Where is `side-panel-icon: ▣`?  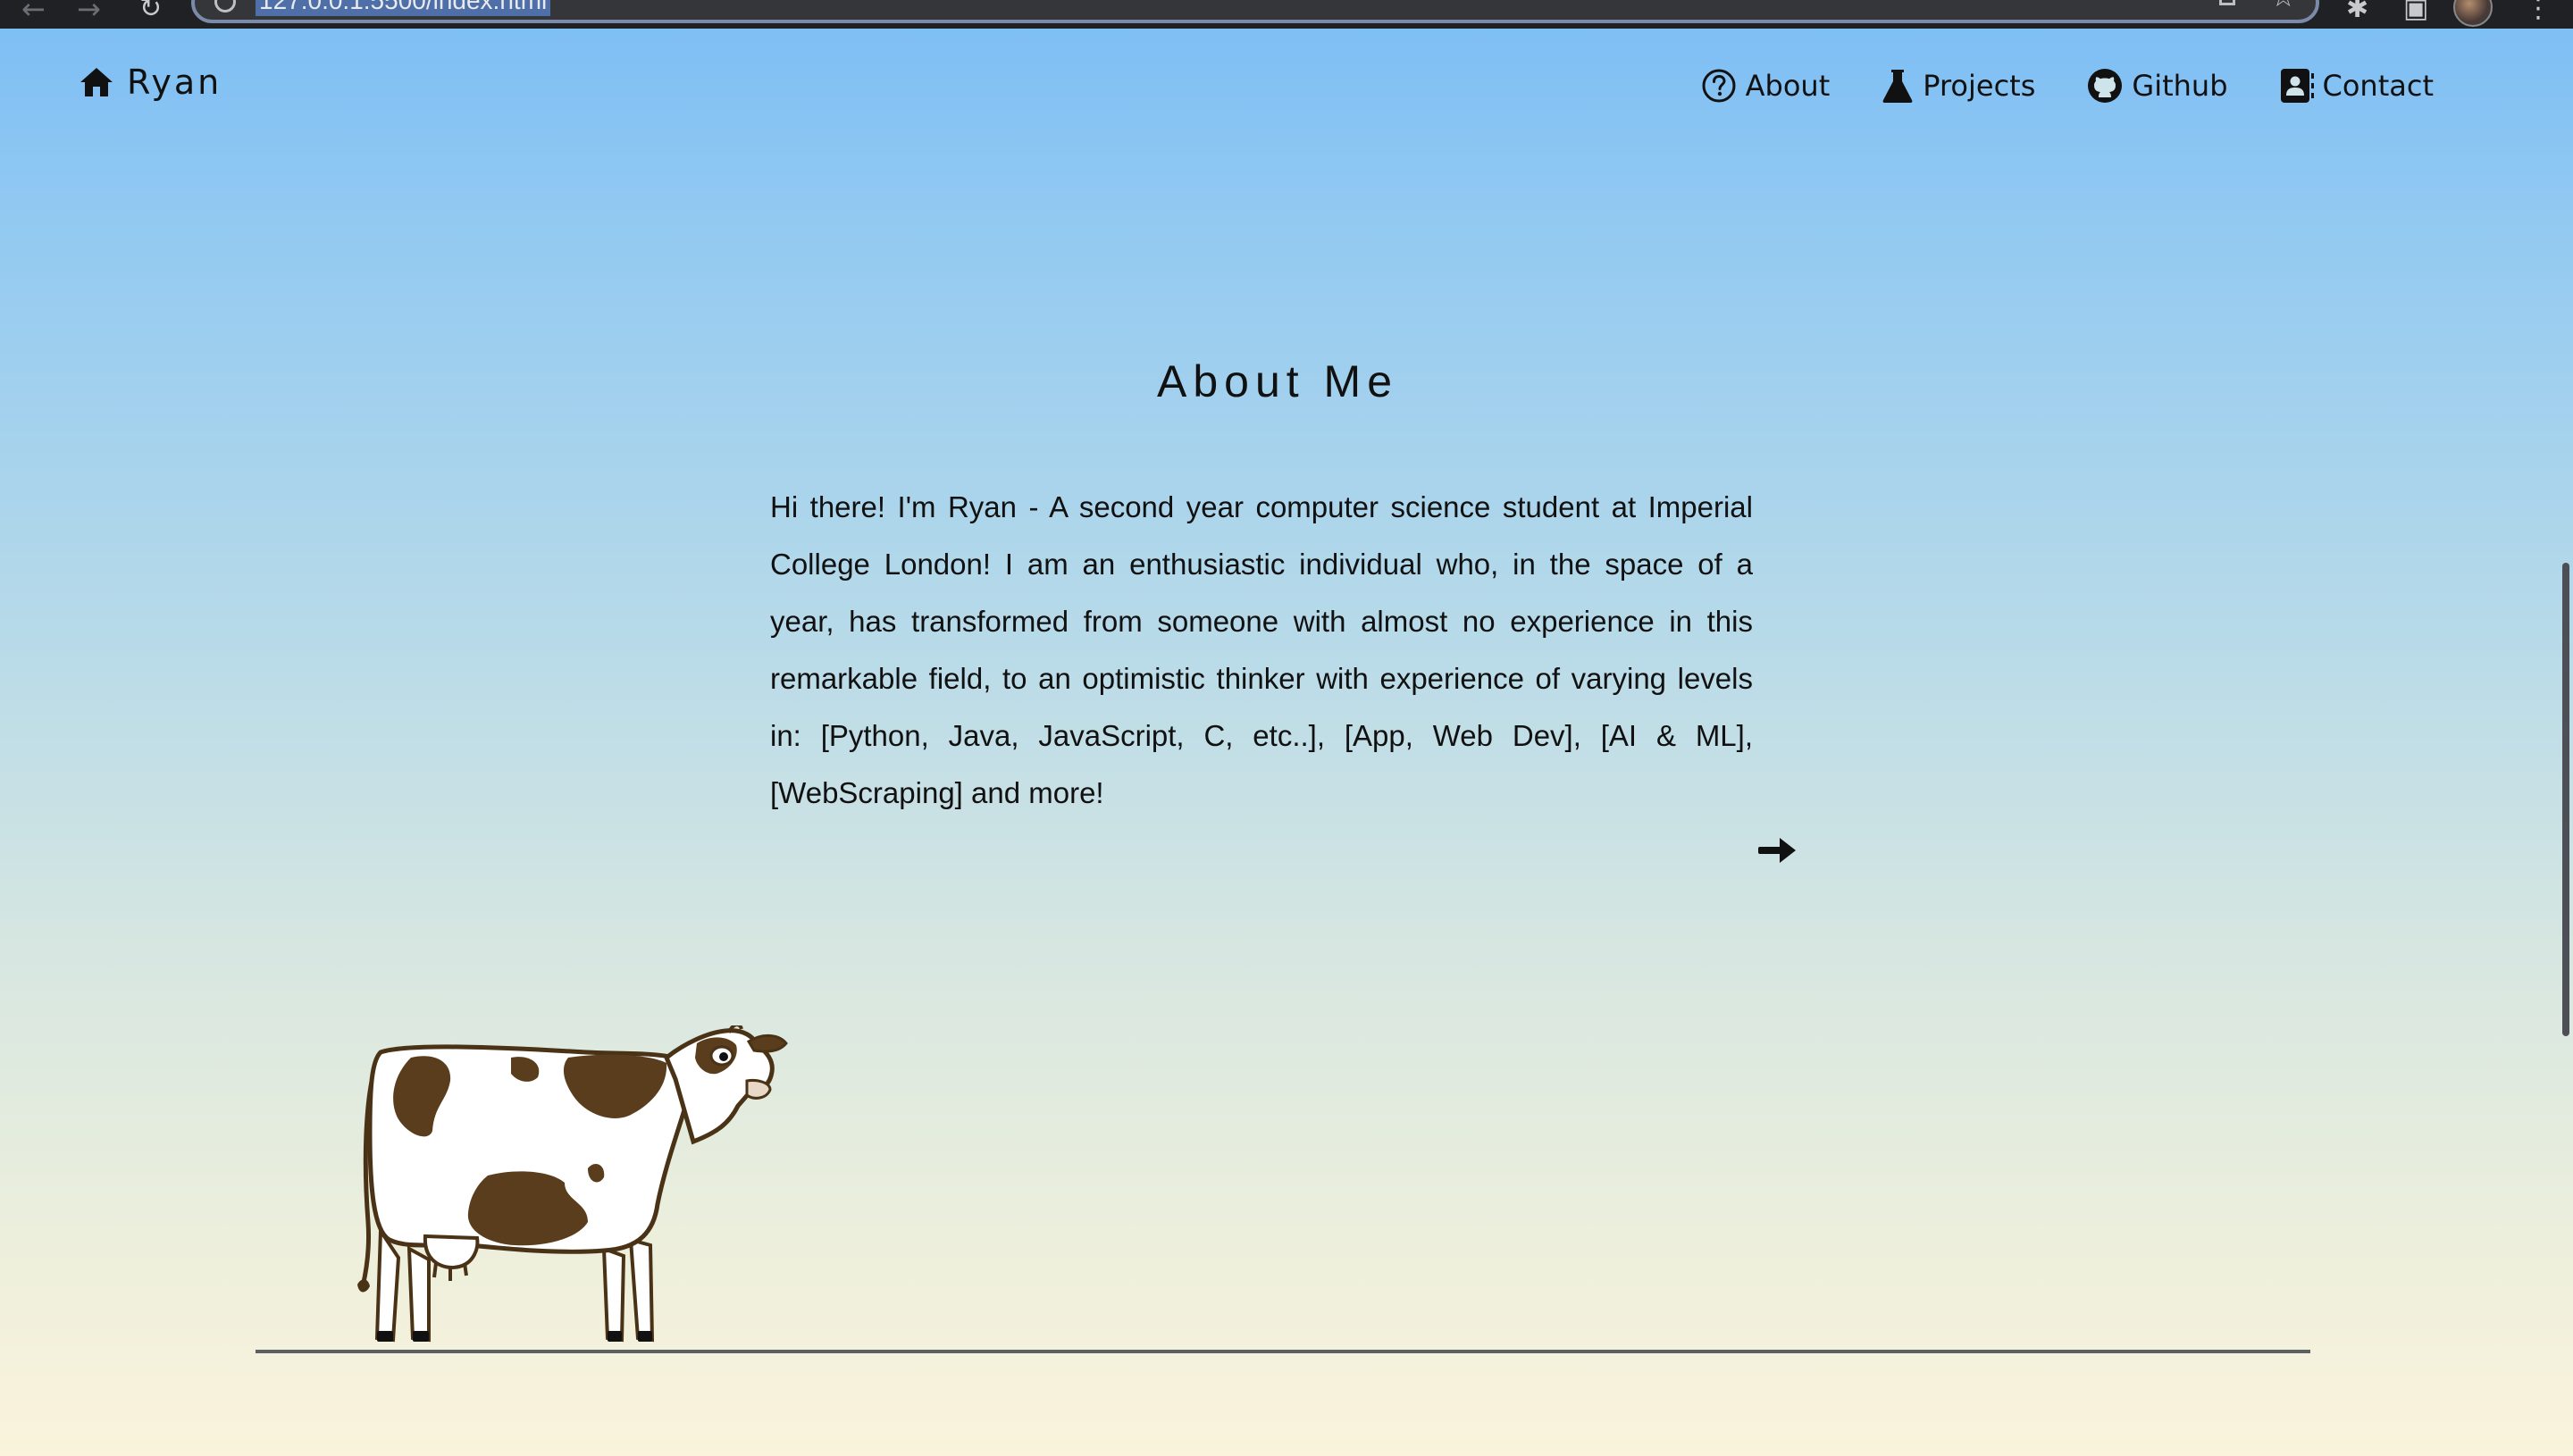
side-panel-icon: ▣ is located at coordinates (2415, 11).